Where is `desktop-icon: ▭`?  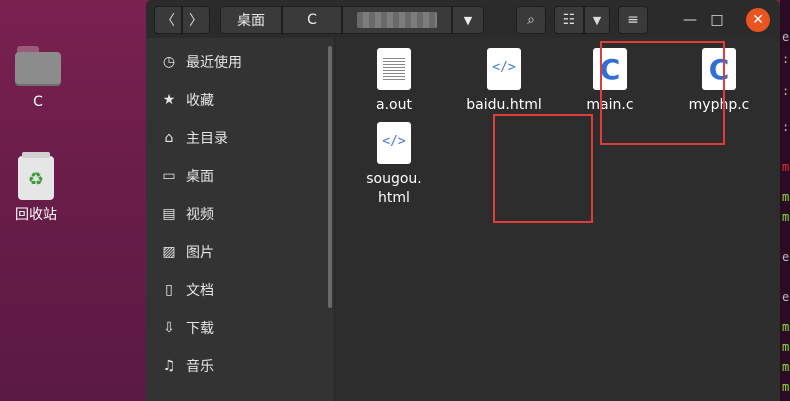
desktop-icon: ▭ is located at coordinates (169, 176).